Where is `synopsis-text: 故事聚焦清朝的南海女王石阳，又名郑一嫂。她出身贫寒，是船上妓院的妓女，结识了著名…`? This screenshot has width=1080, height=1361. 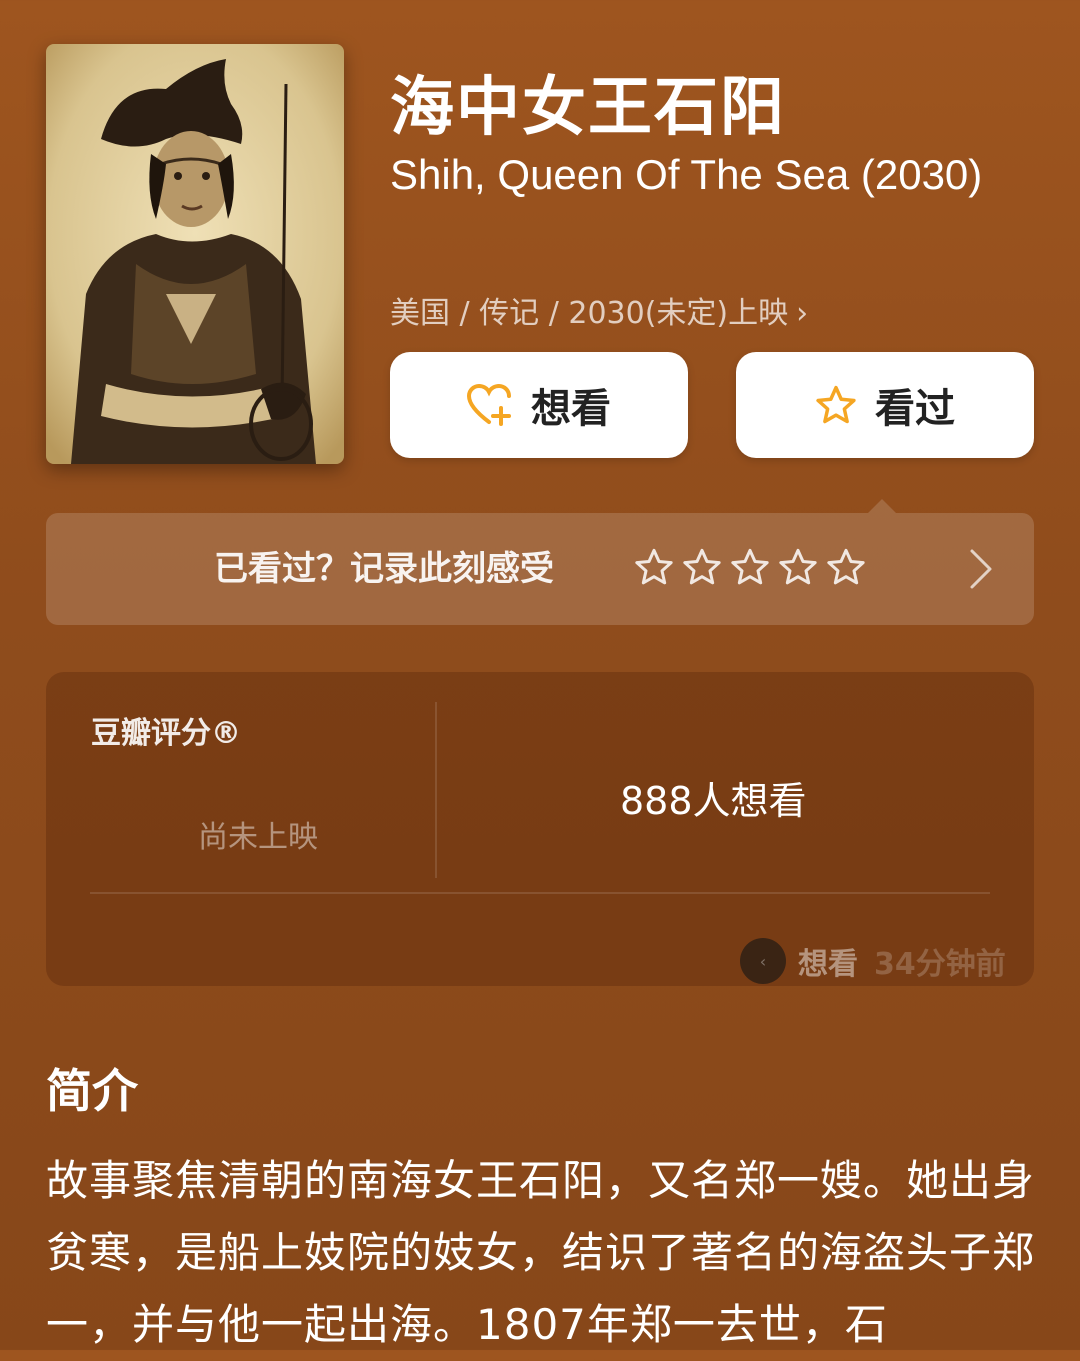 synopsis-text: 故事聚焦清朝的南海女王石阳，又名郑一嫂。她出身贫寒，是船上妓院的妓女，结识了著名… is located at coordinates (544, 1253).